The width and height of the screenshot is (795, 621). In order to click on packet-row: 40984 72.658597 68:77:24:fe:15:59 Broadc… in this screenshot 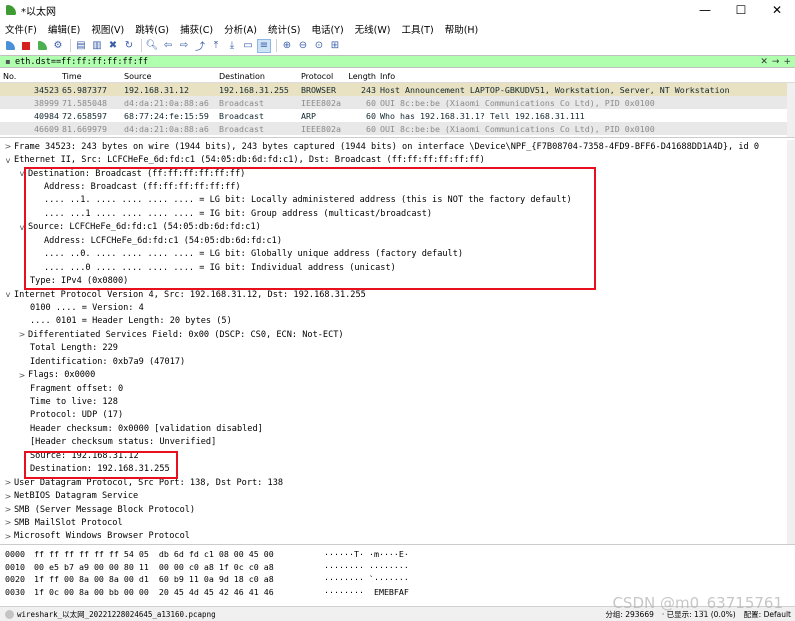, I will do `click(397, 115)`.